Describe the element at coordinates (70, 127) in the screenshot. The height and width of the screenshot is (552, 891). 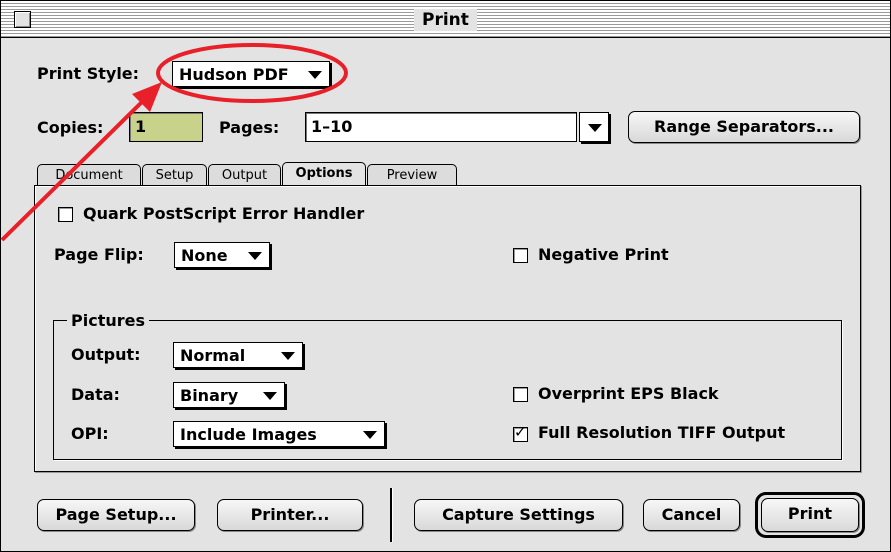
I see `copies-label: Copies:` at that location.